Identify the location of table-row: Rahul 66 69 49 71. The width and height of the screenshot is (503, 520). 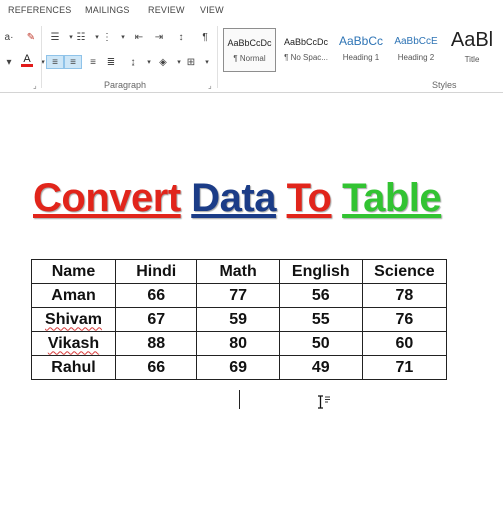
(239, 367).